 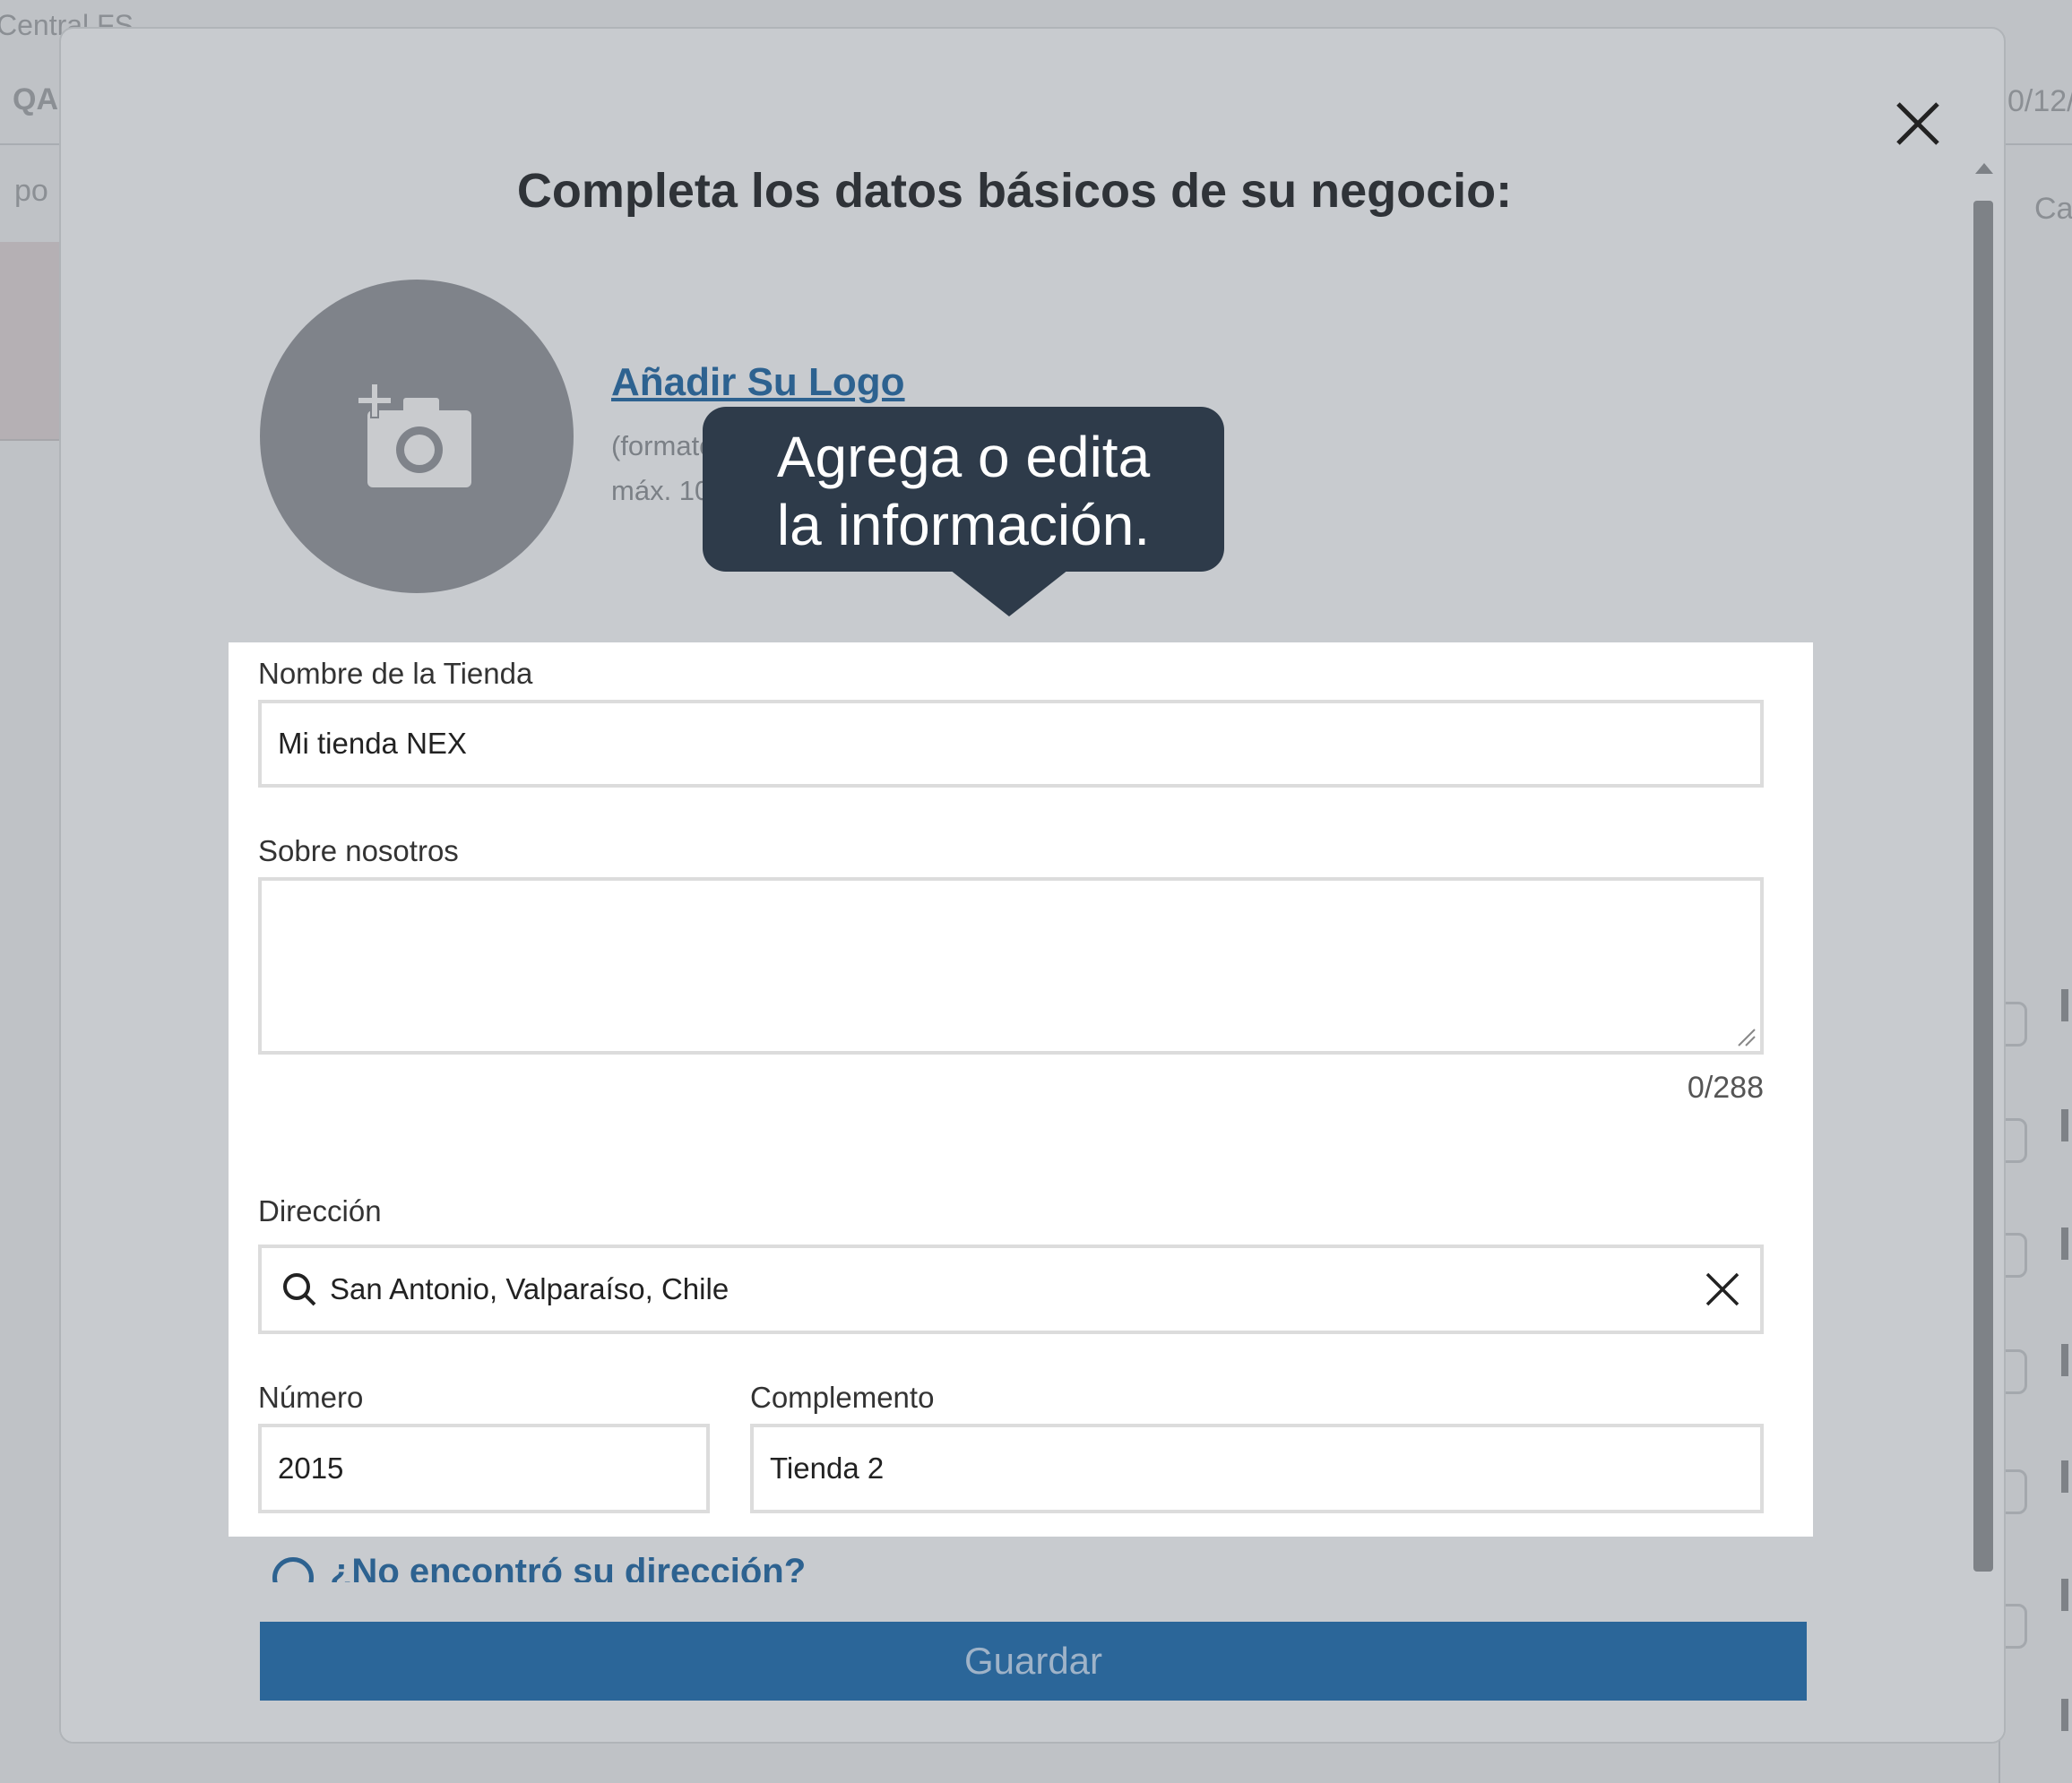 I want to click on background-search-text: po, so click(x=31, y=191).